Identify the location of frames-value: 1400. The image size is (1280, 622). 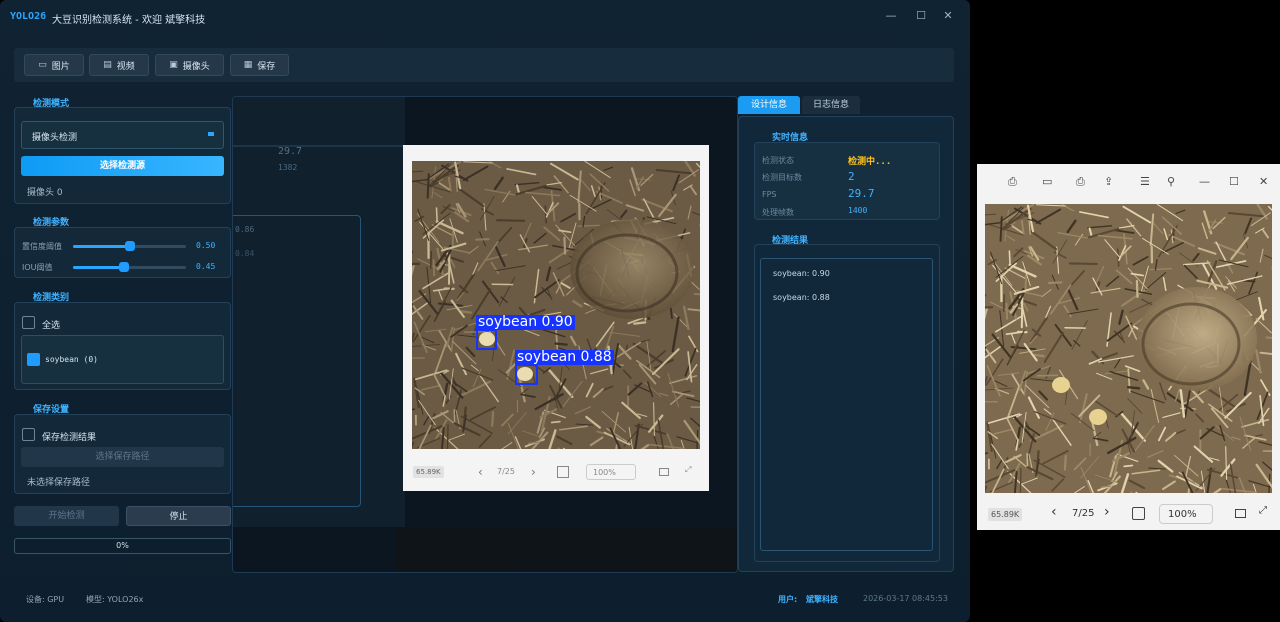
(858, 210).